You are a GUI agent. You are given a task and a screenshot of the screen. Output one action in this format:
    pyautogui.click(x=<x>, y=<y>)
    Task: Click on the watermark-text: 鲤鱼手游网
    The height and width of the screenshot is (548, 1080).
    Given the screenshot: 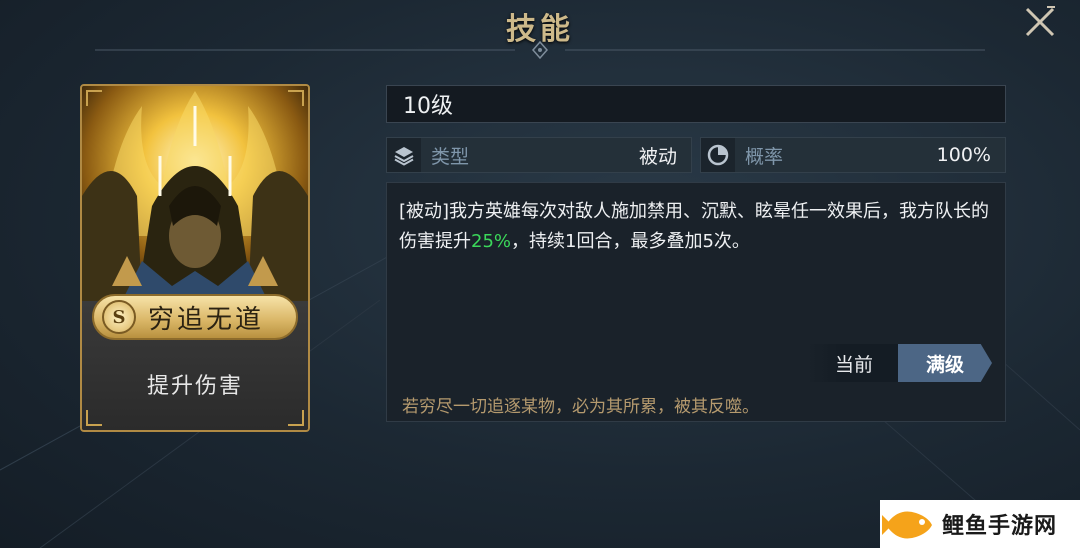 What is the action you would take?
    pyautogui.click(x=1000, y=526)
    